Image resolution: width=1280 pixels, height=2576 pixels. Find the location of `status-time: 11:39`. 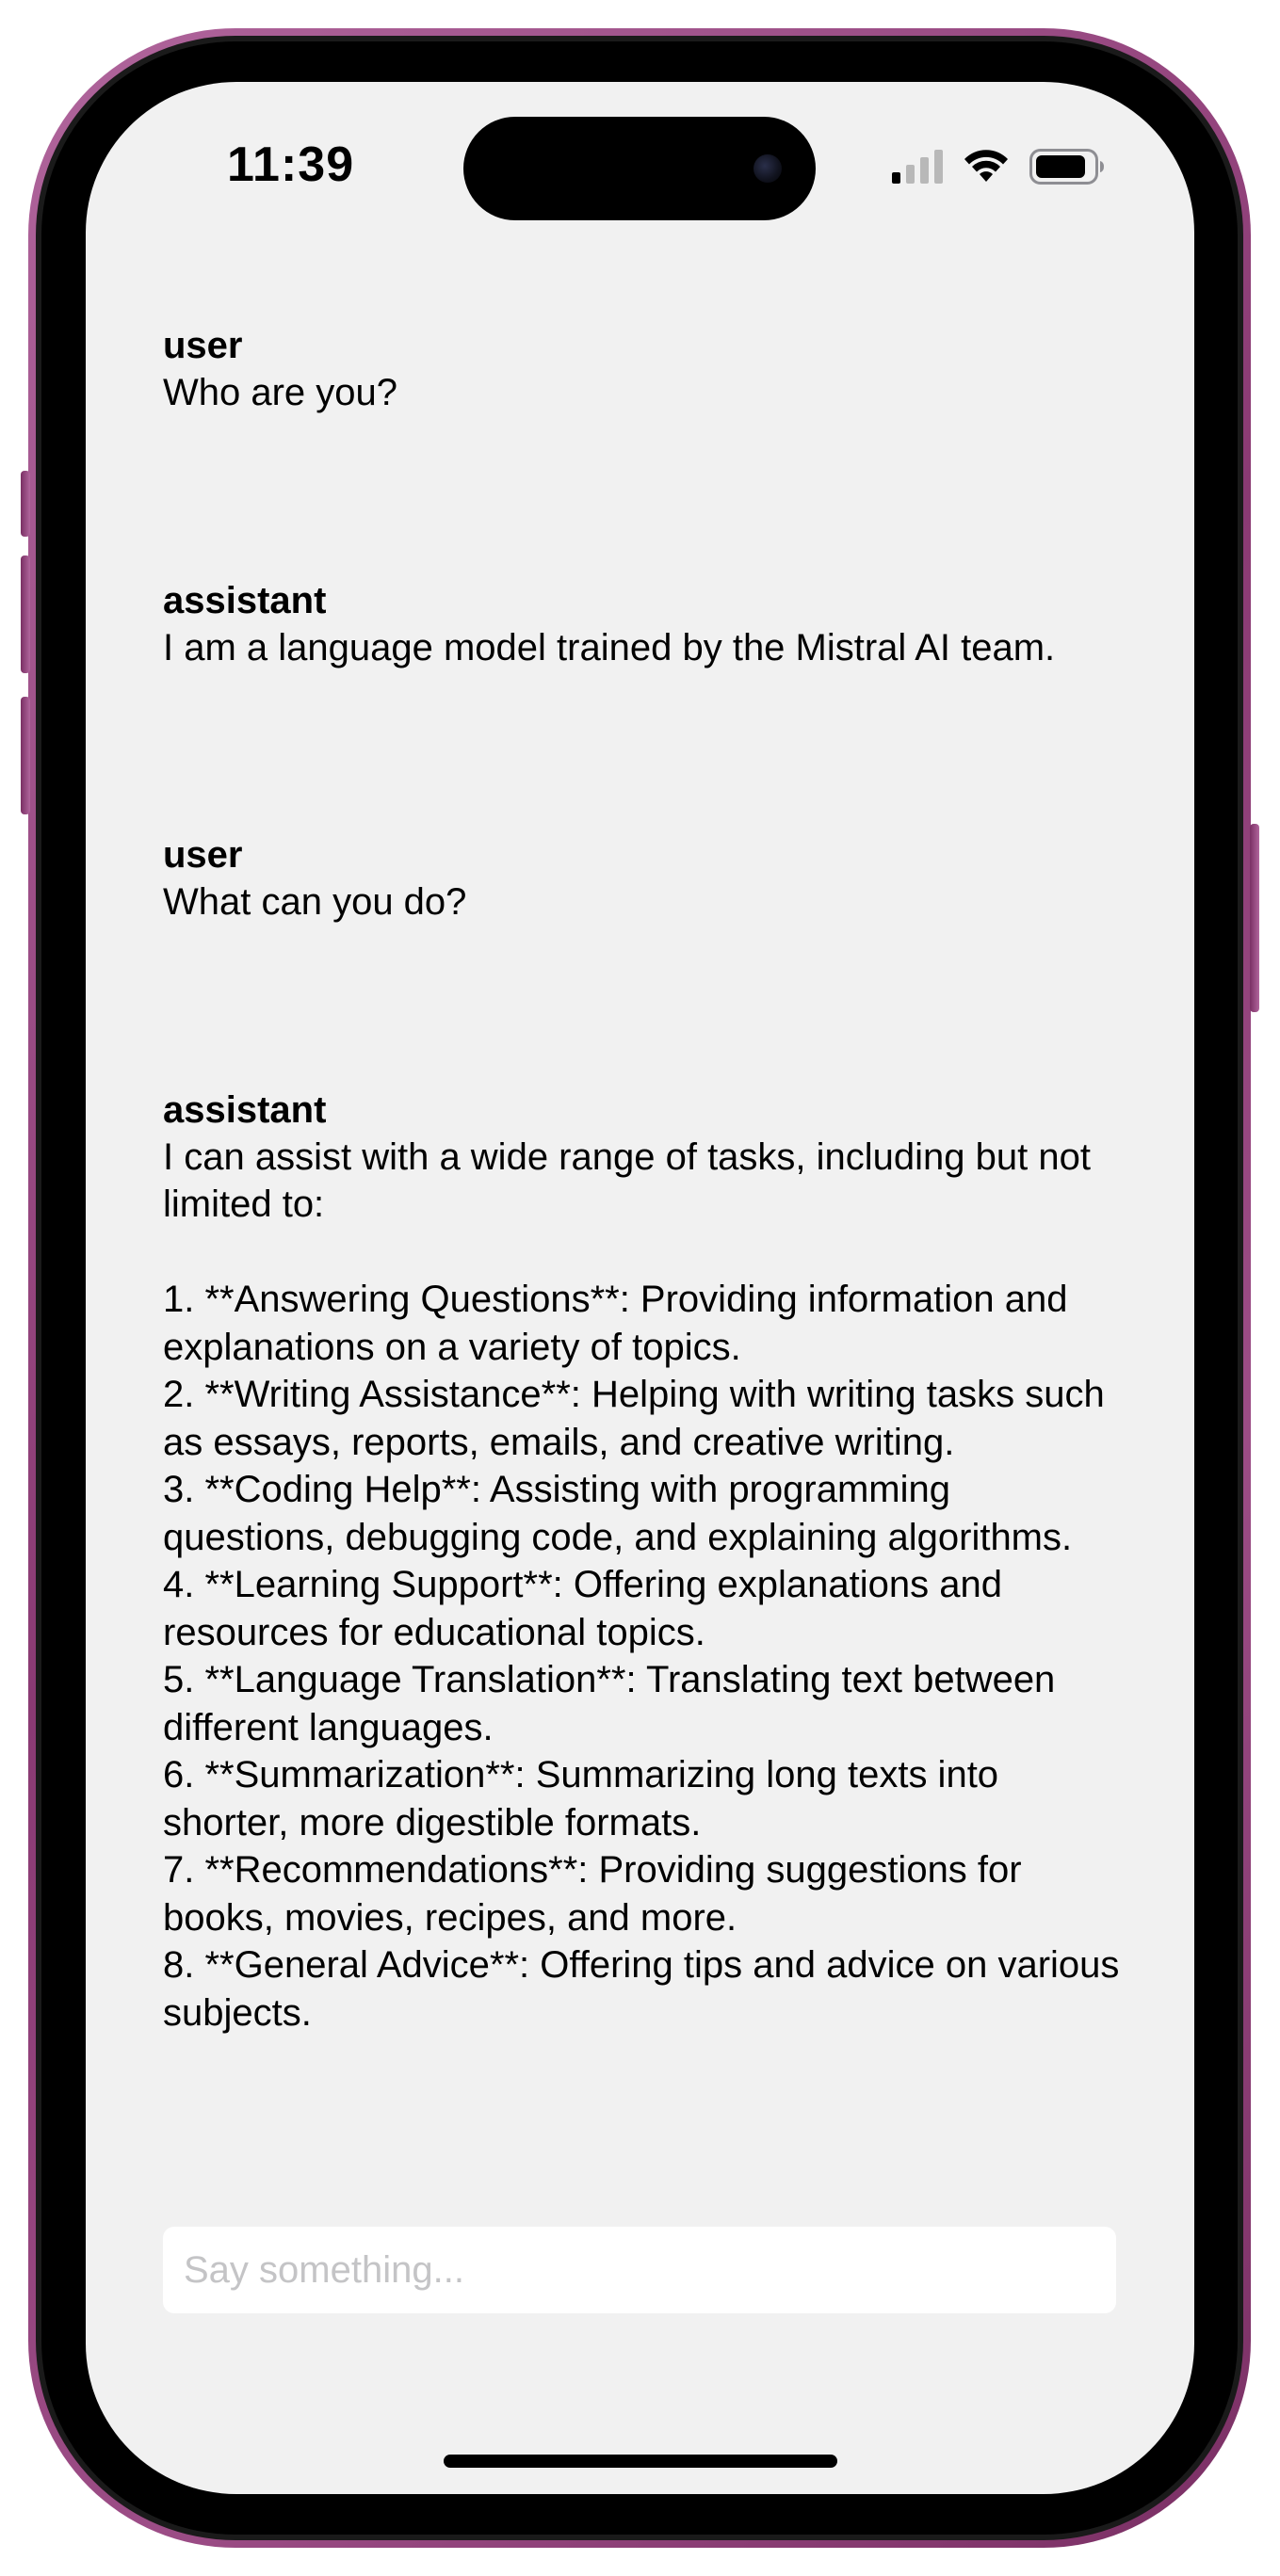

status-time: 11:39 is located at coordinates (291, 164).